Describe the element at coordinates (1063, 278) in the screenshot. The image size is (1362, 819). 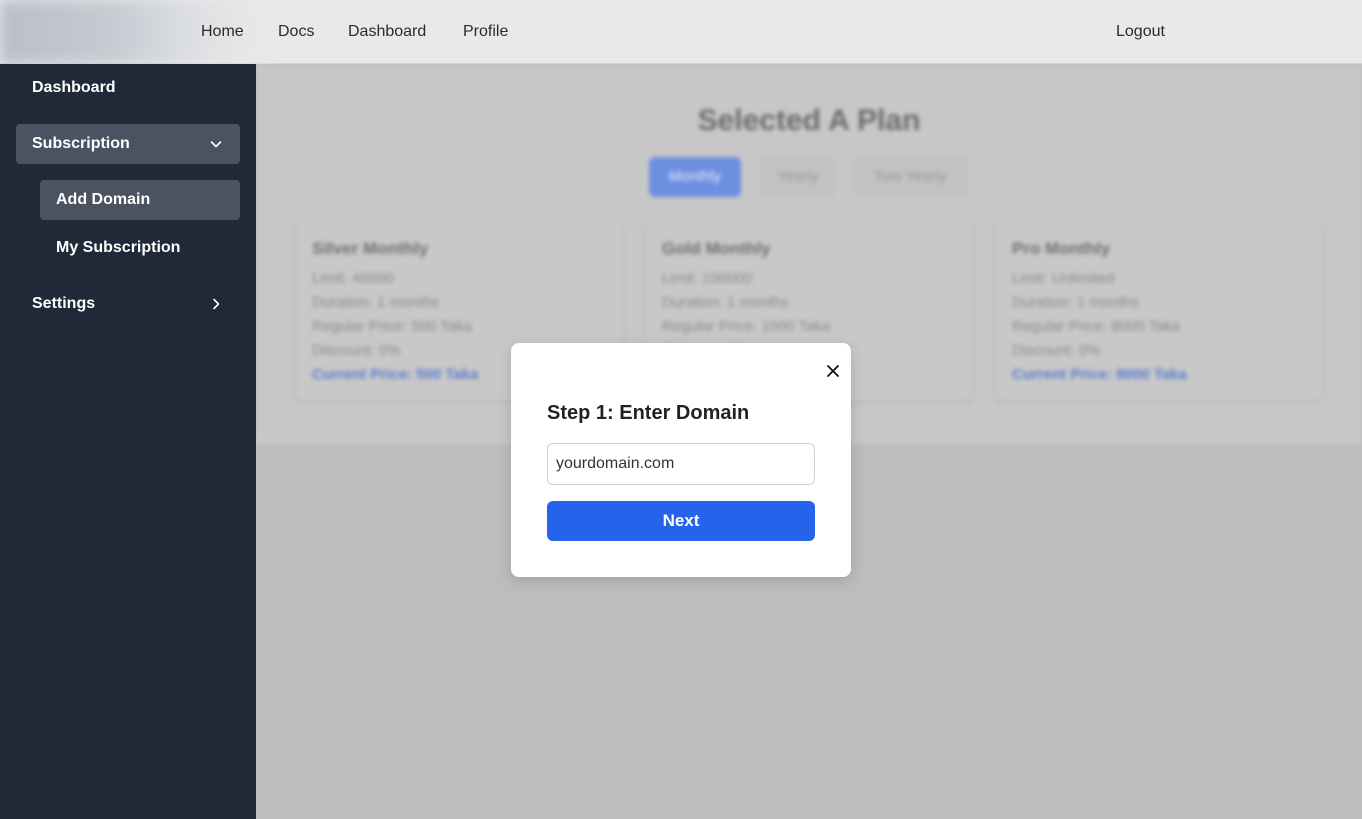
I see `plan-limit: Limit: Unlimited` at that location.